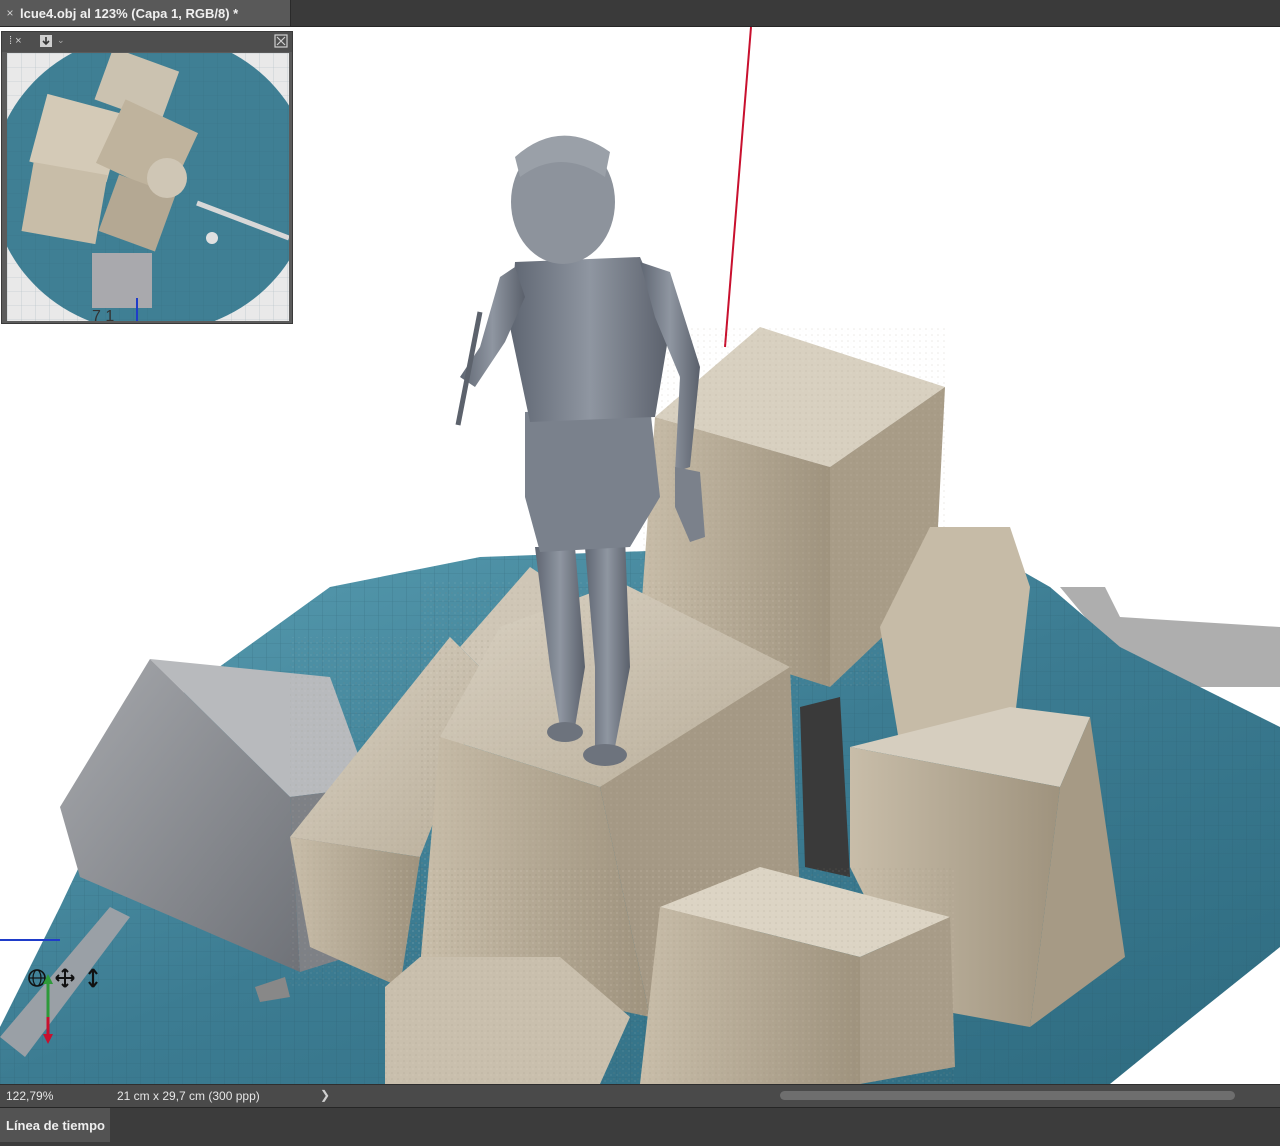  What do you see at coordinates (281, 41) in the screenshot?
I see `expand-icon` at bounding box center [281, 41].